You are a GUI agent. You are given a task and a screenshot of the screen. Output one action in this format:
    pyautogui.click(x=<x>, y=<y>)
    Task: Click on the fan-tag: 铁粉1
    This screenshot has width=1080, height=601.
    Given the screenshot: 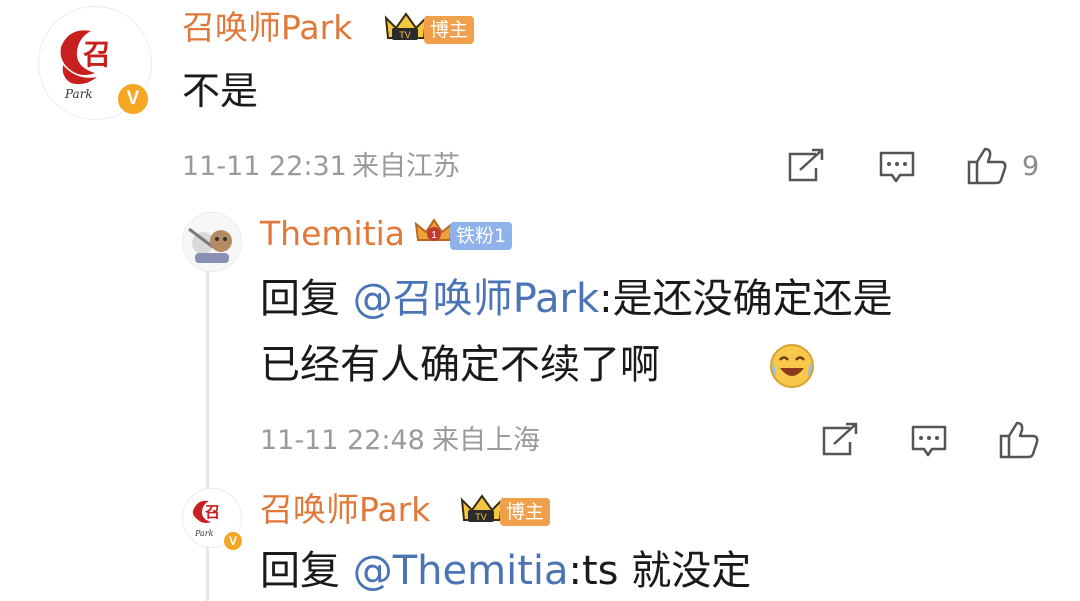 What is the action you would take?
    pyautogui.click(x=481, y=236)
    